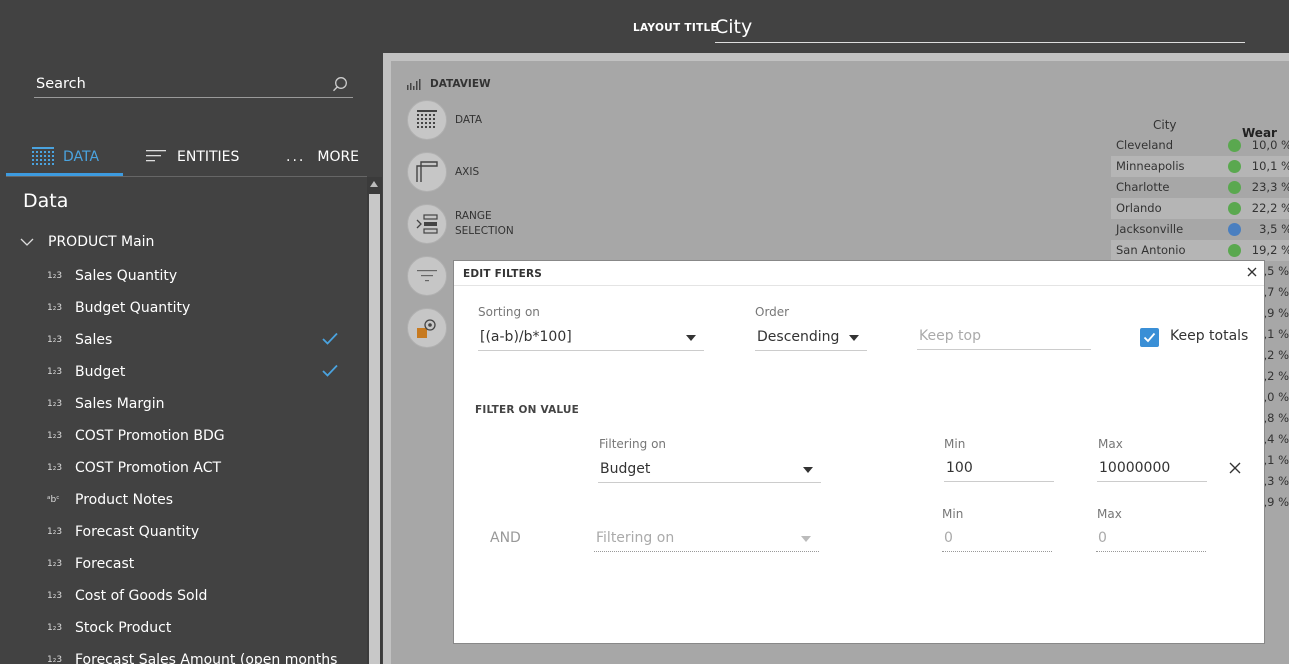 This screenshot has width=1289, height=664. What do you see at coordinates (959, 468) in the screenshot?
I see `filter1-min-value: 100` at bounding box center [959, 468].